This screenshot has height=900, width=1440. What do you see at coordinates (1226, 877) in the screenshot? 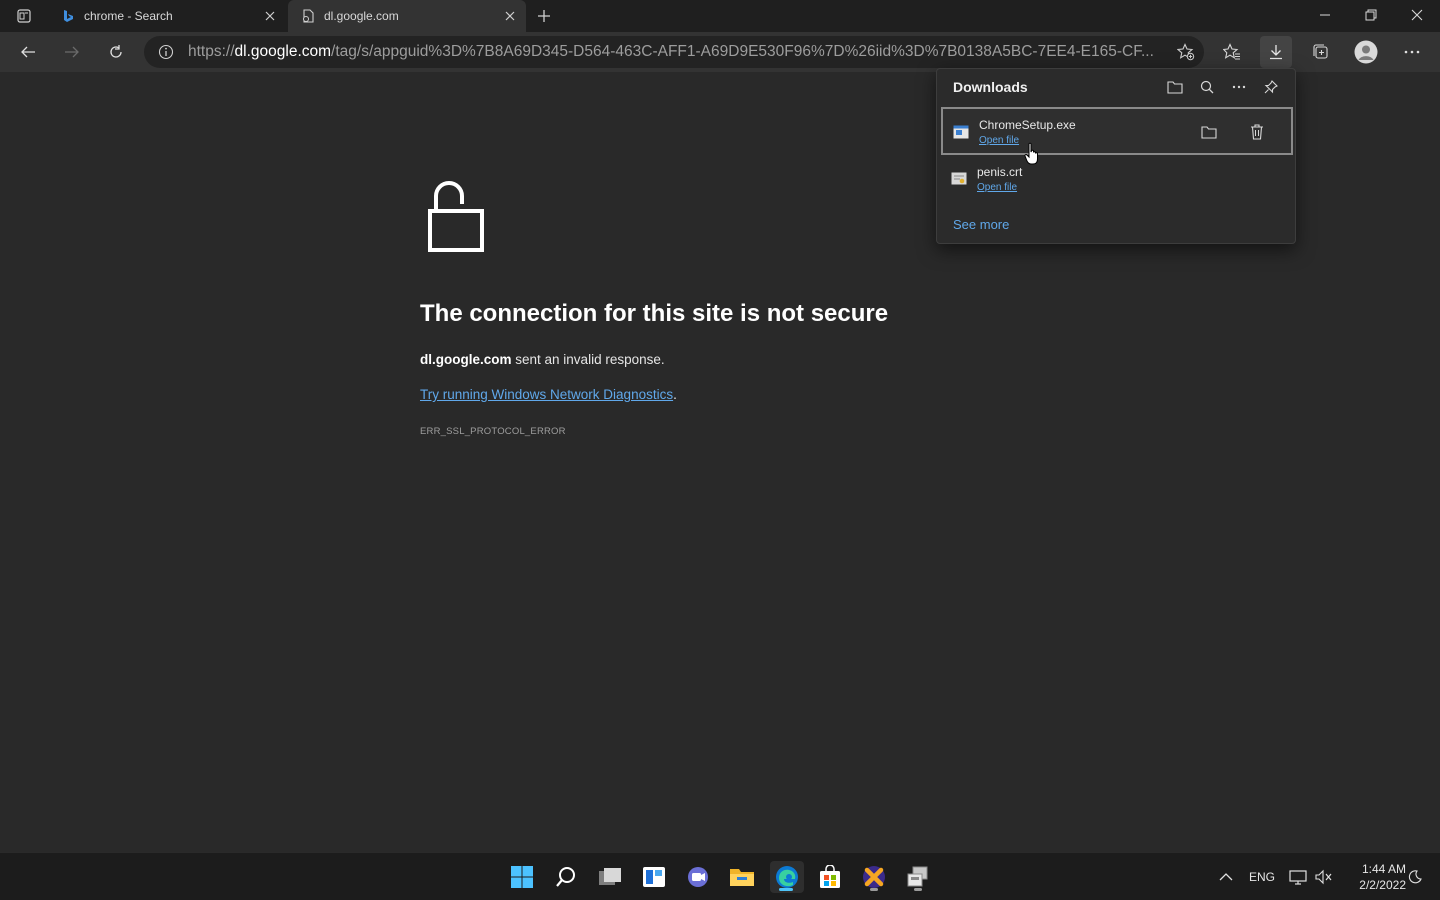
I see `chevron-up-icon` at bounding box center [1226, 877].